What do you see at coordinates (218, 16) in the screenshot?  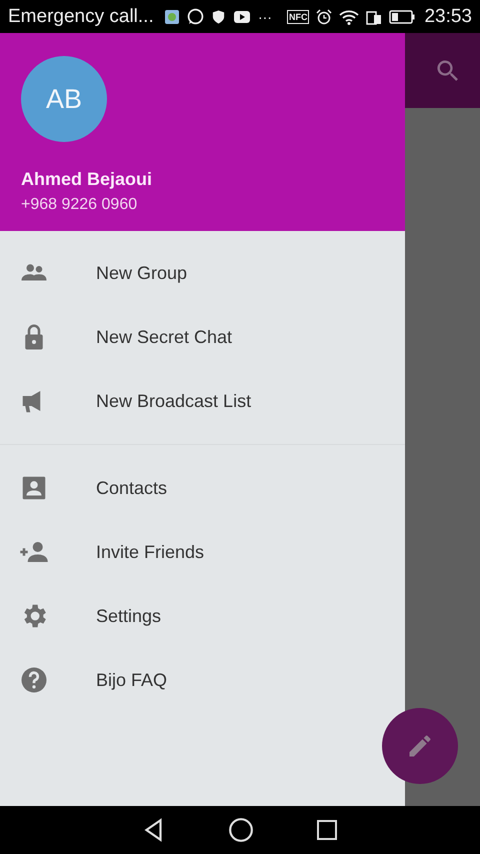 I see `shield-icon` at bounding box center [218, 16].